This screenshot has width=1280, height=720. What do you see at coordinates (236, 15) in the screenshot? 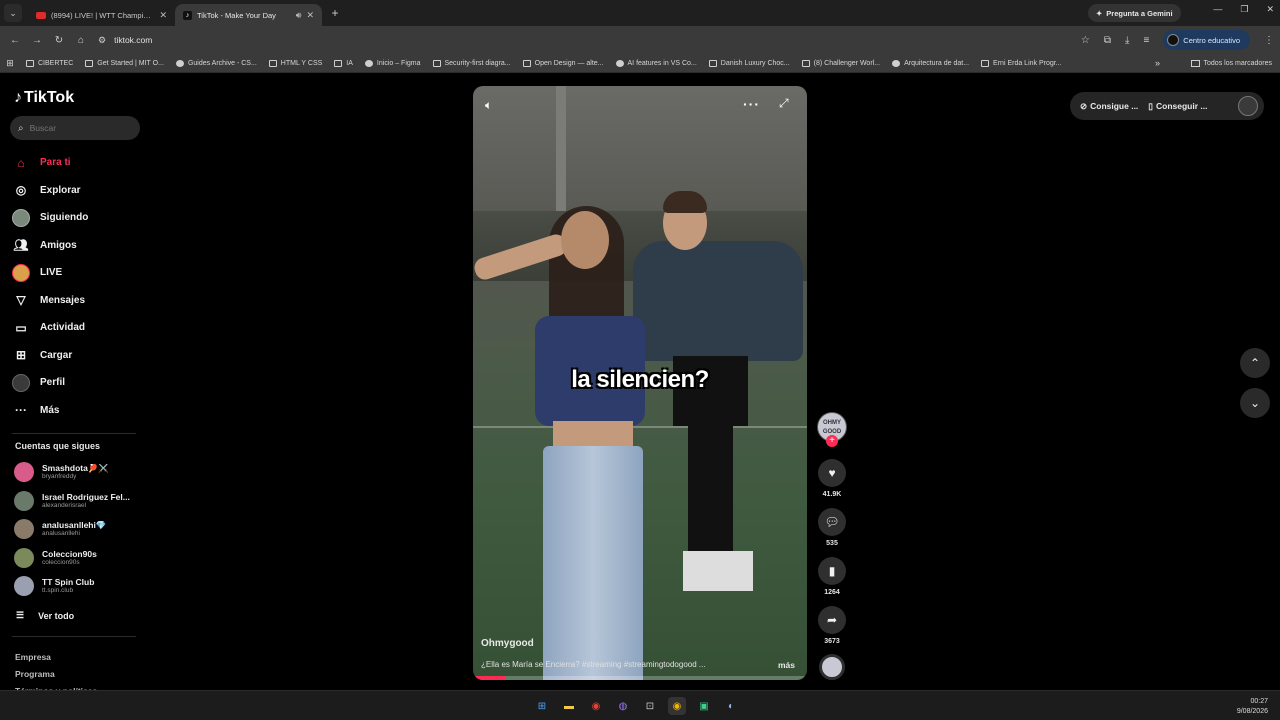
I see `tab-title: TikTok - Make Your Day` at bounding box center [236, 15].